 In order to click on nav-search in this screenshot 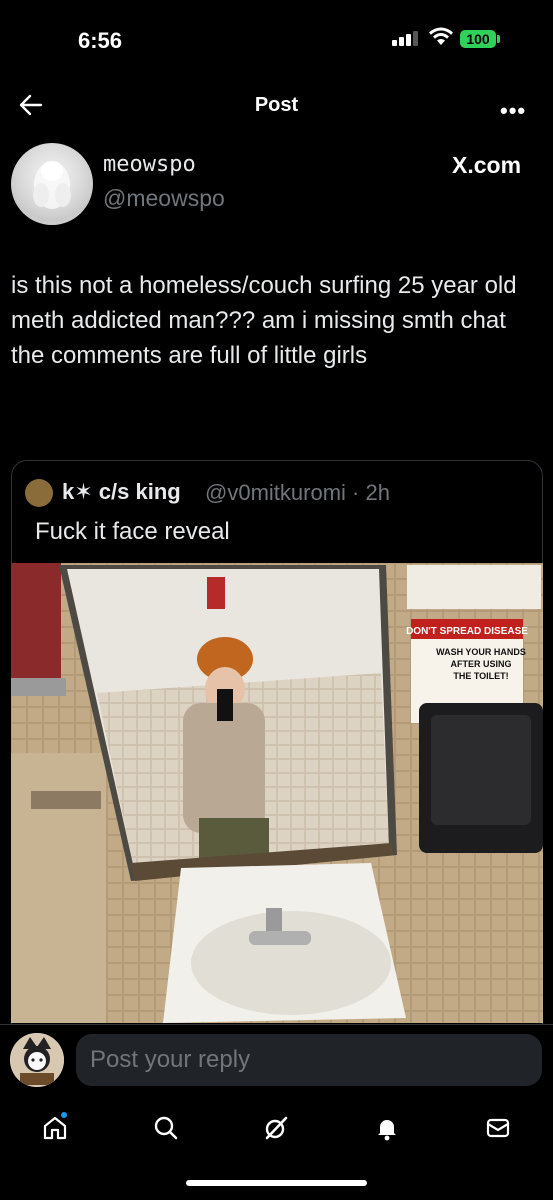, I will do `click(166, 1128)`.